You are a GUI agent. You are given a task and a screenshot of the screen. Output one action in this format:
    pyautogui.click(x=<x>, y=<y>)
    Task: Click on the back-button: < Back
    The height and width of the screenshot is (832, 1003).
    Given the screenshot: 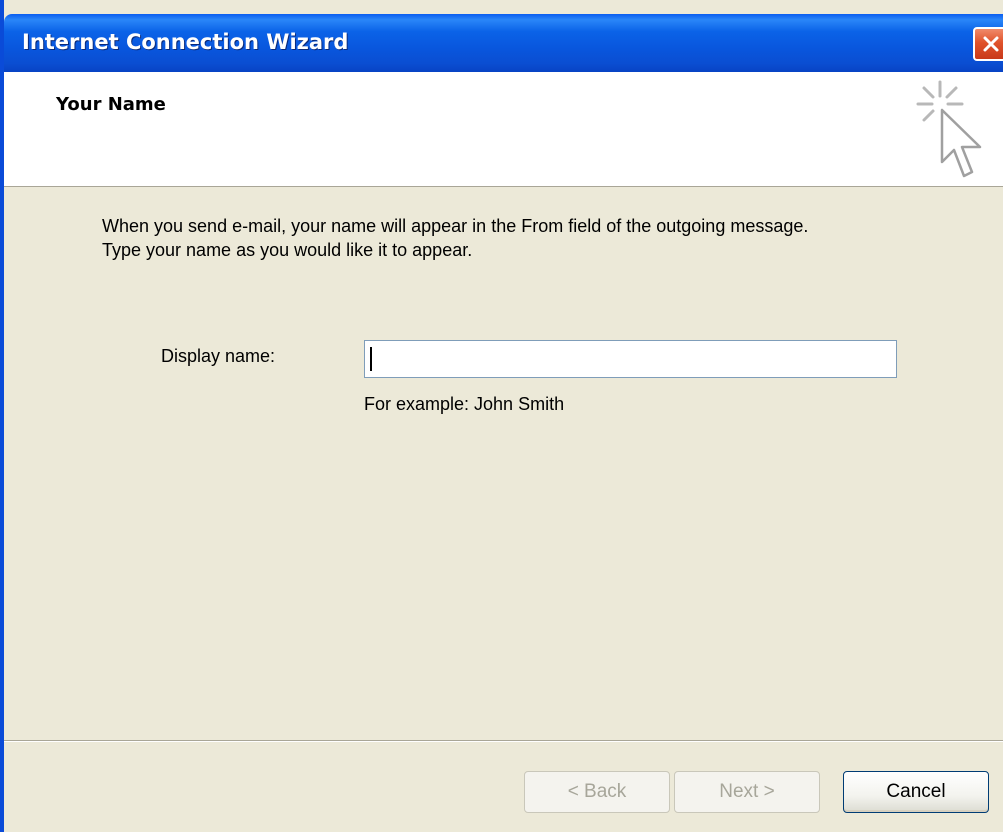 What is the action you would take?
    pyautogui.click(x=597, y=792)
    